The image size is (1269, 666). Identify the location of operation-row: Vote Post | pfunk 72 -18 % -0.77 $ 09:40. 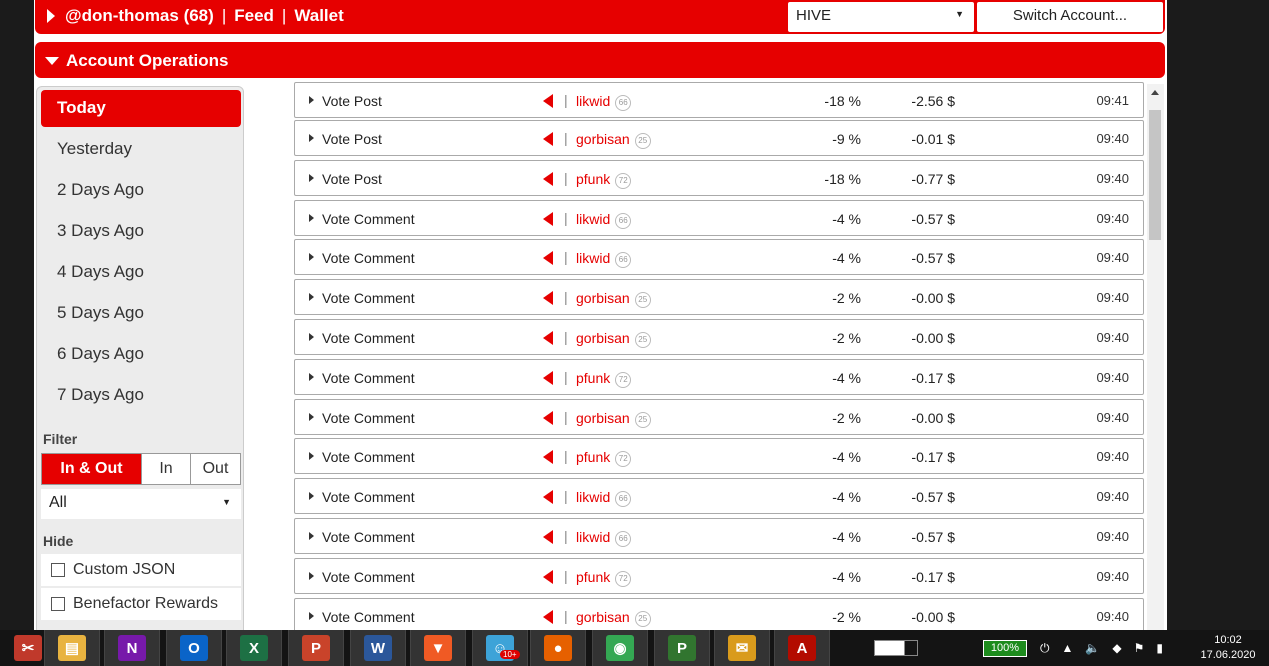
(719, 177).